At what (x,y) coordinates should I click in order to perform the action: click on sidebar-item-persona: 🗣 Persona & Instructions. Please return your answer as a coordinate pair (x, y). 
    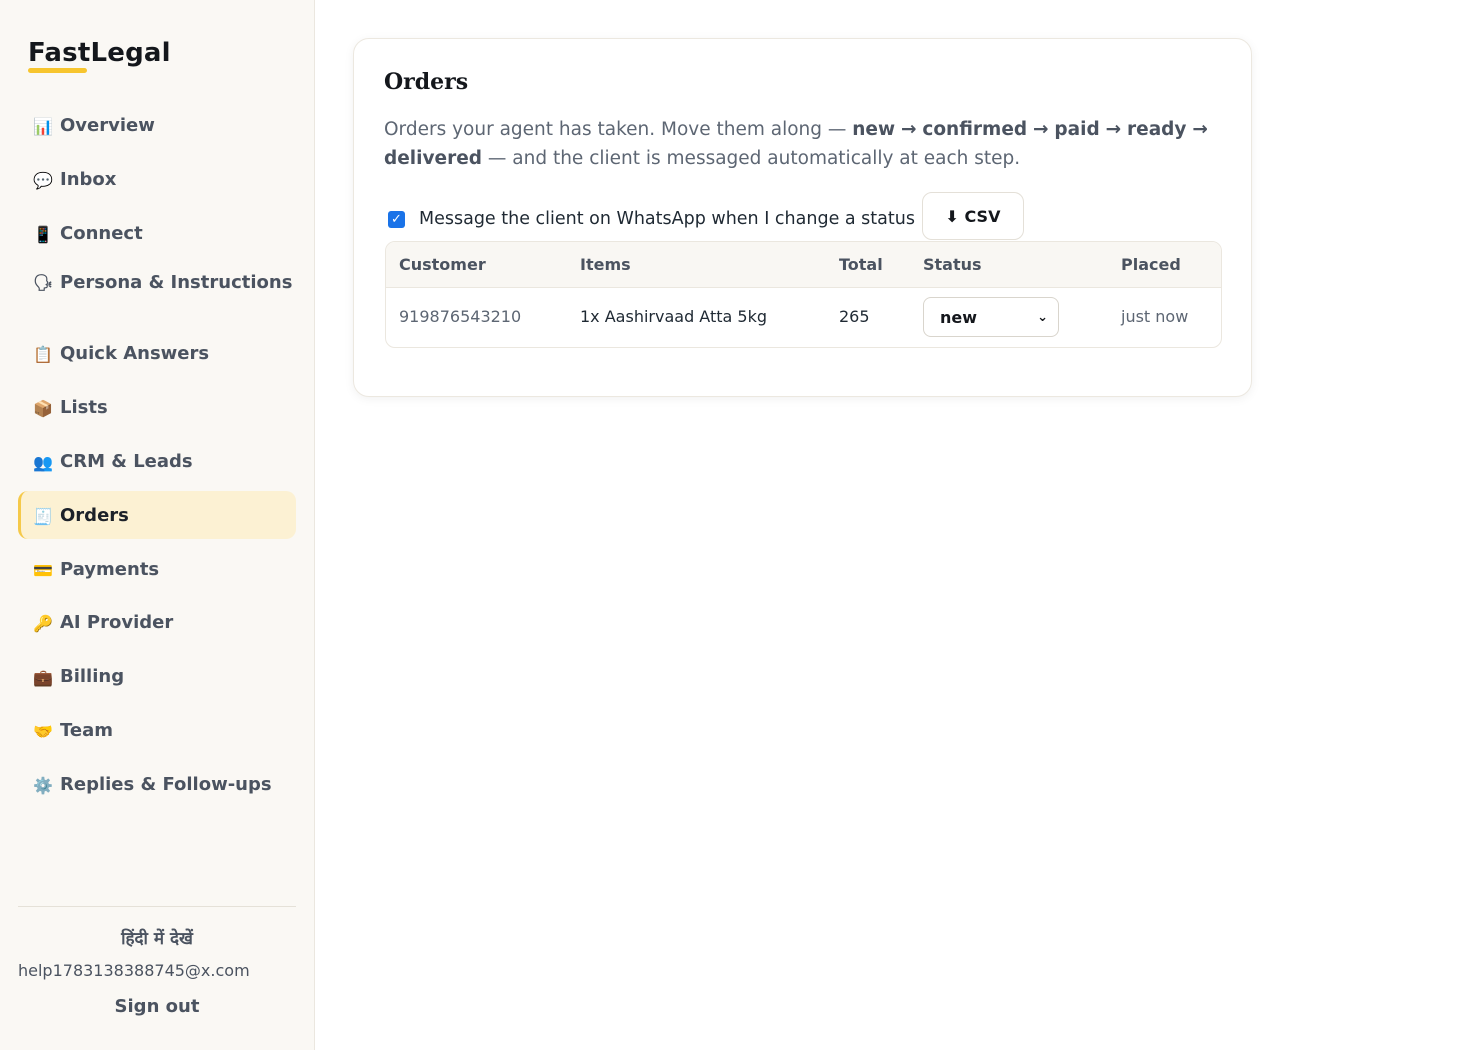
    Looking at the image, I should click on (157, 289).